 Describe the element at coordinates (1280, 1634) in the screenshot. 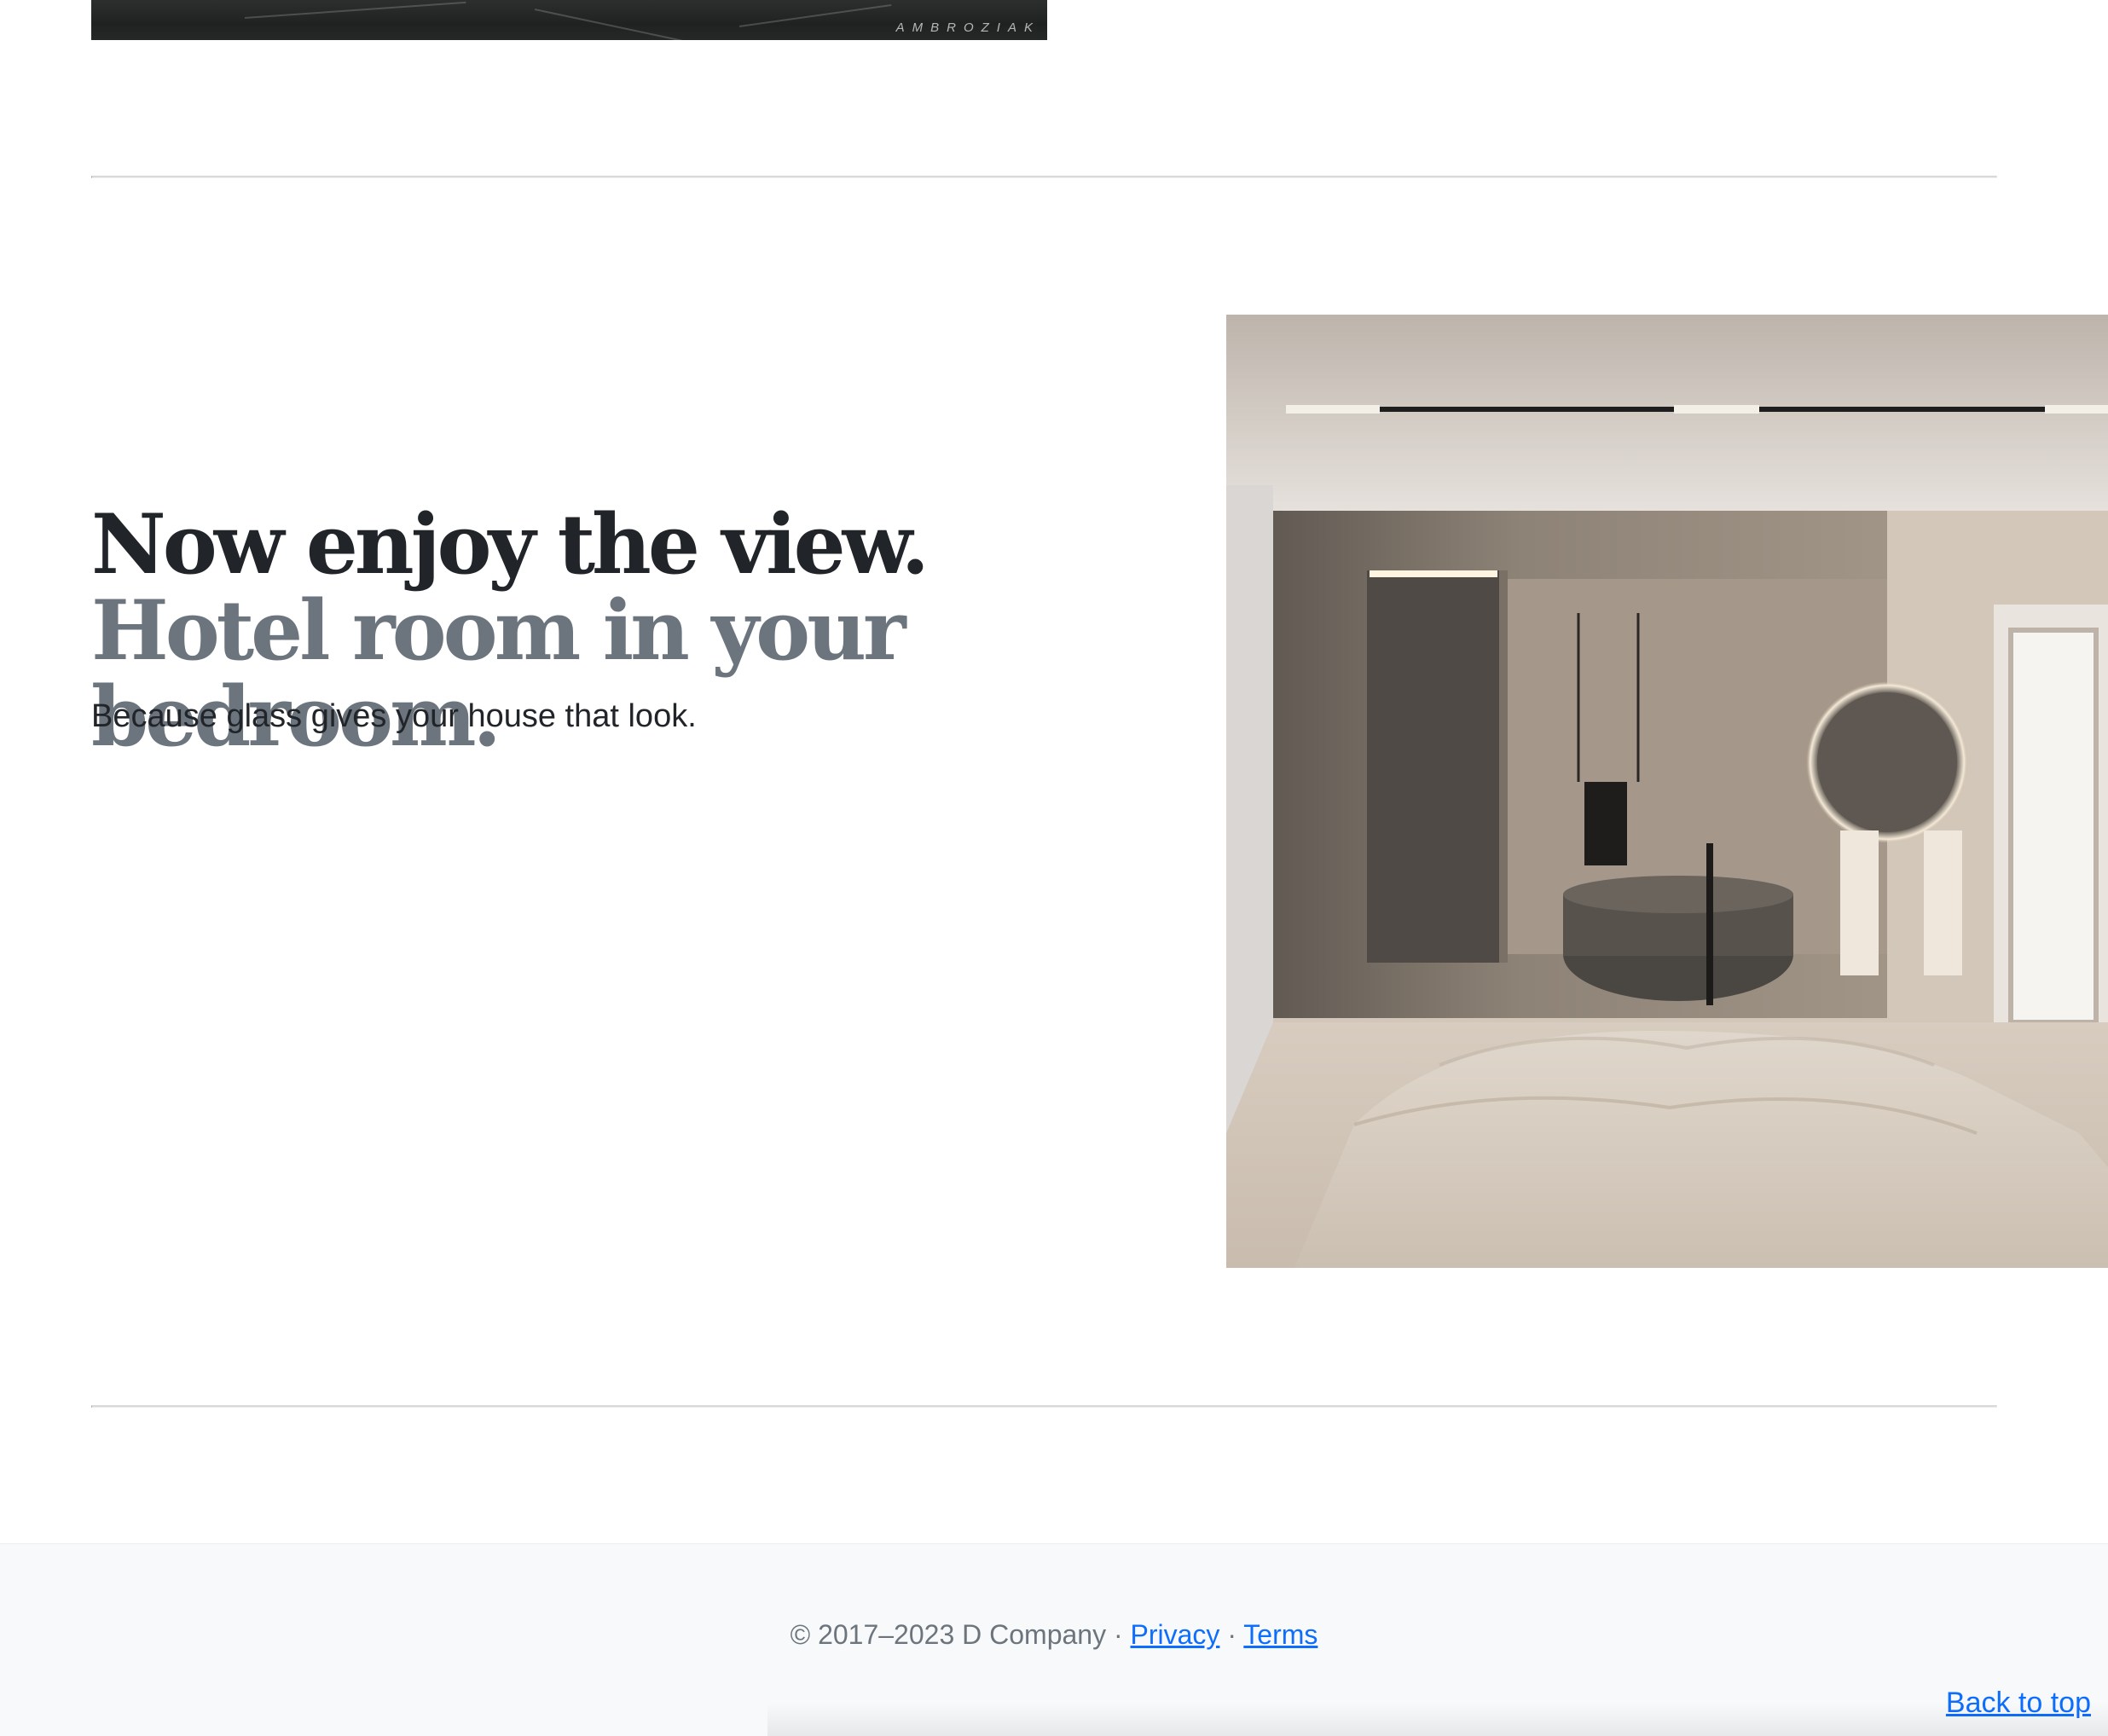

I see `terms-link: Terms` at that location.